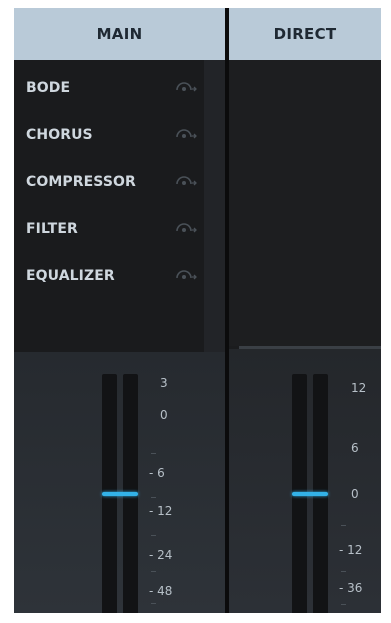 The width and height of the screenshot is (391, 623). I want to click on effects-scrollbar, so click(214, 206).